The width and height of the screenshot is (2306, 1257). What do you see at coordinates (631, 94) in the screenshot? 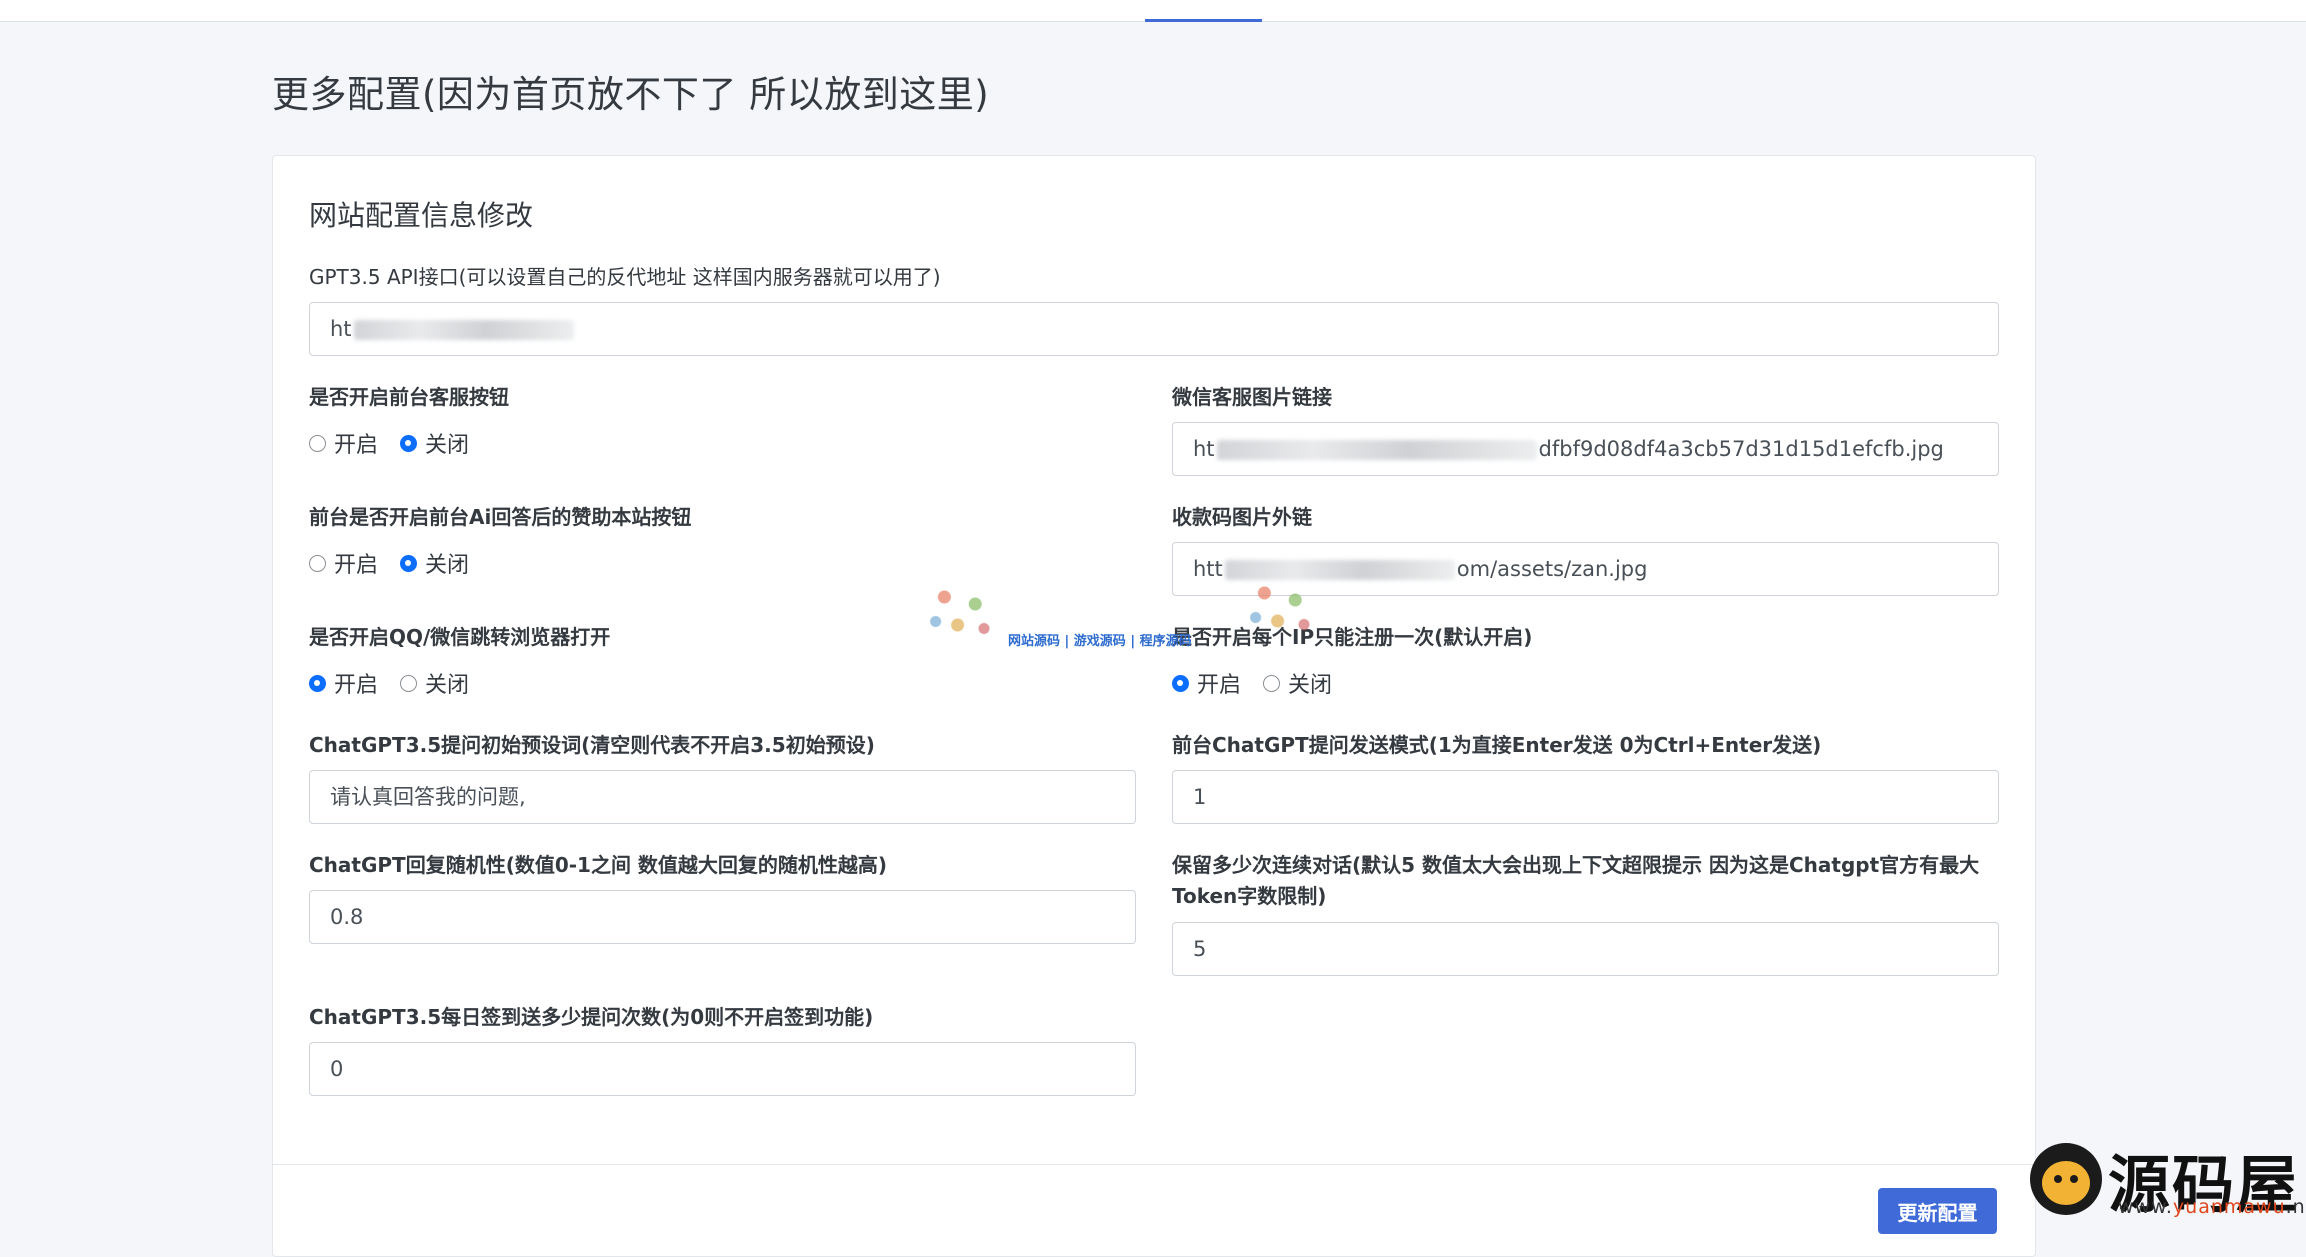
I see `page-title: 更多配置(因为首页放不下了 所以放到这里)` at bounding box center [631, 94].